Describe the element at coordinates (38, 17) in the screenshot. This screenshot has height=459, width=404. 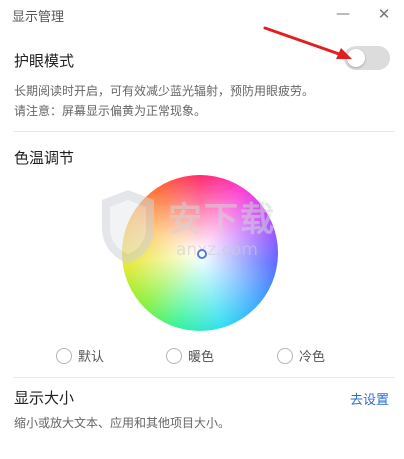
I see `window-title: 显示管理` at that location.